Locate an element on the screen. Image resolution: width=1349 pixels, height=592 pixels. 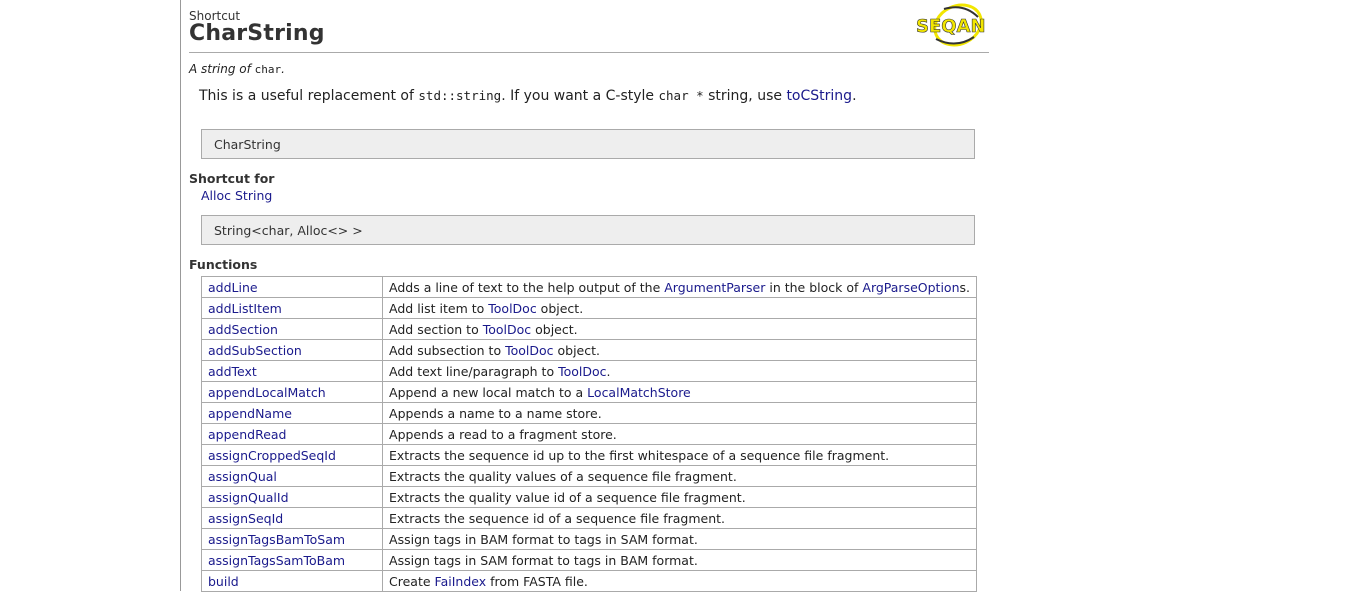
type-link: LocalMatchStore is located at coordinates (639, 392).